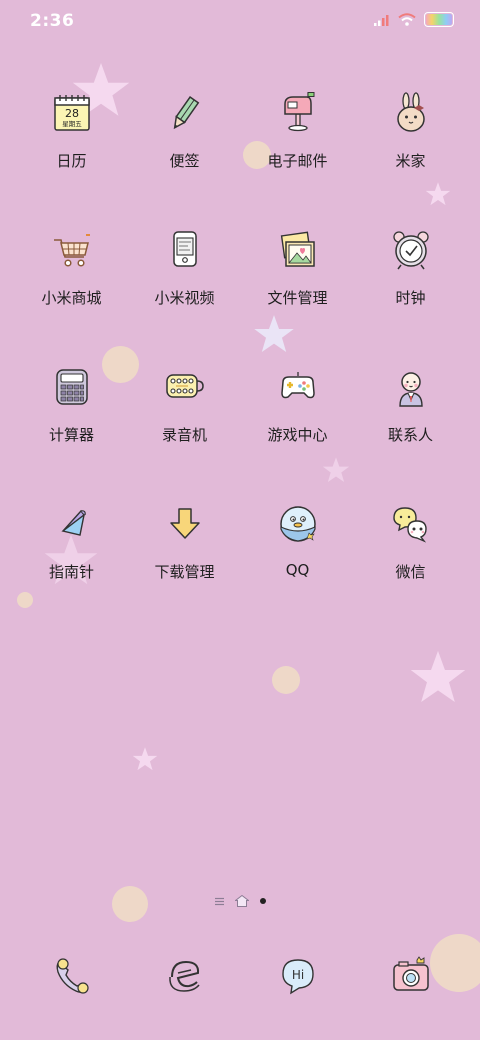  I want to click on qq-penguin-icon, so click(298, 524).